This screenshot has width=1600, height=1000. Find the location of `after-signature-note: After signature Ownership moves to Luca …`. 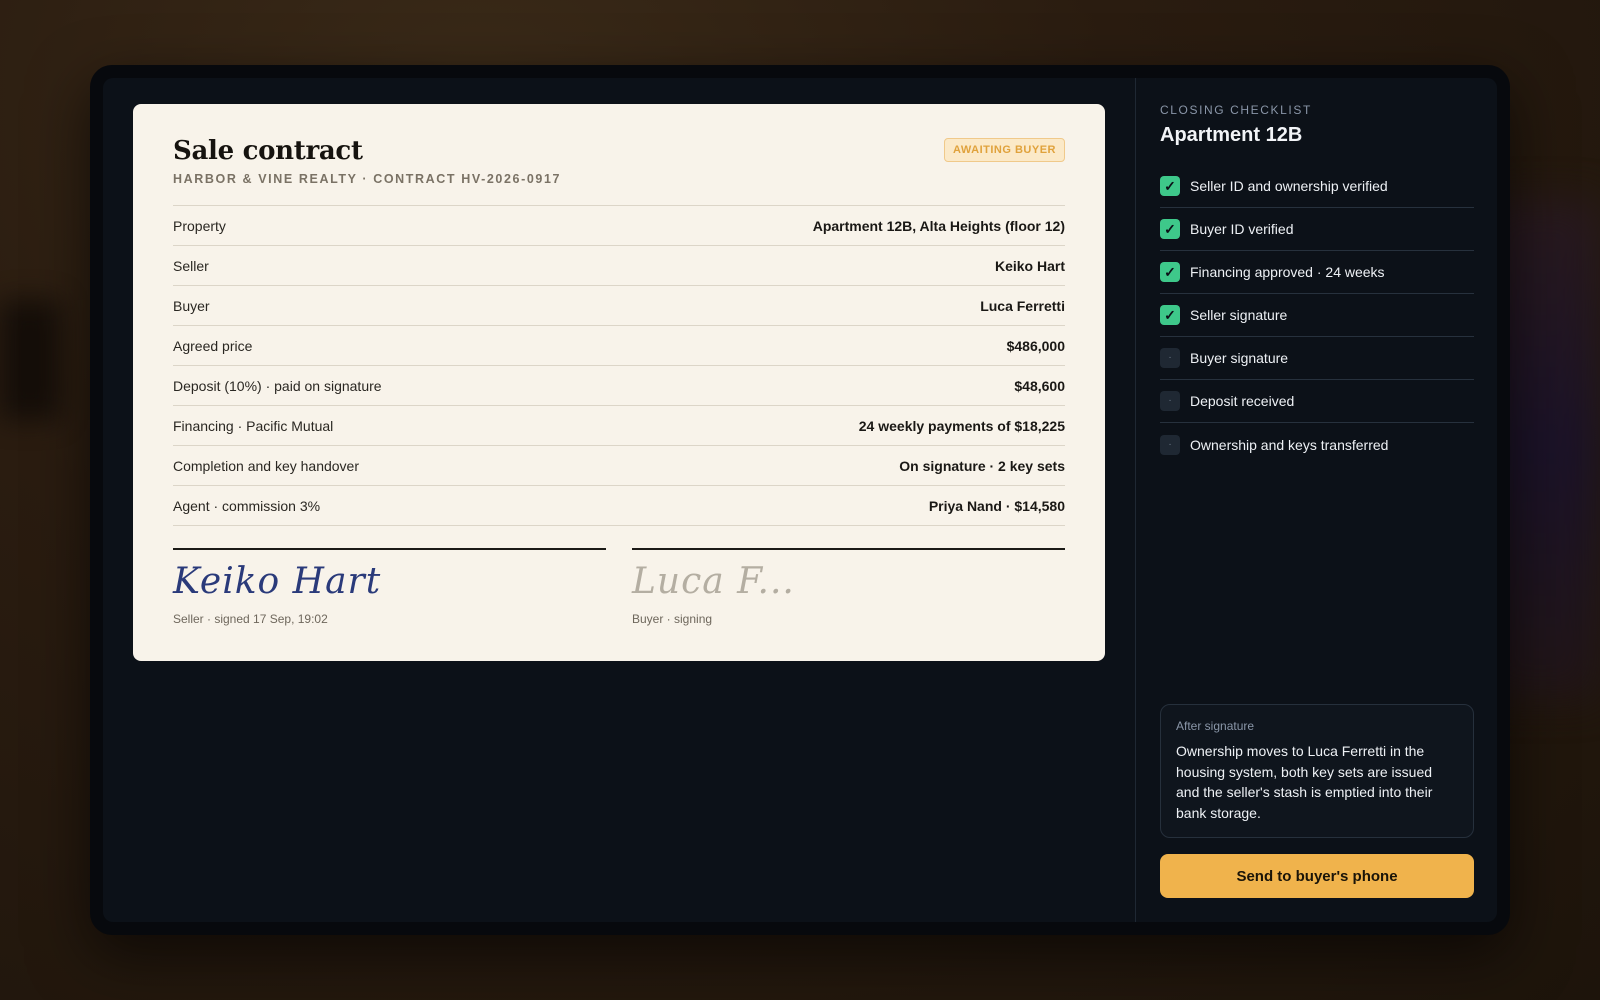

after-signature-note: After signature Ownership moves to Luca … is located at coordinates (1317, 771).